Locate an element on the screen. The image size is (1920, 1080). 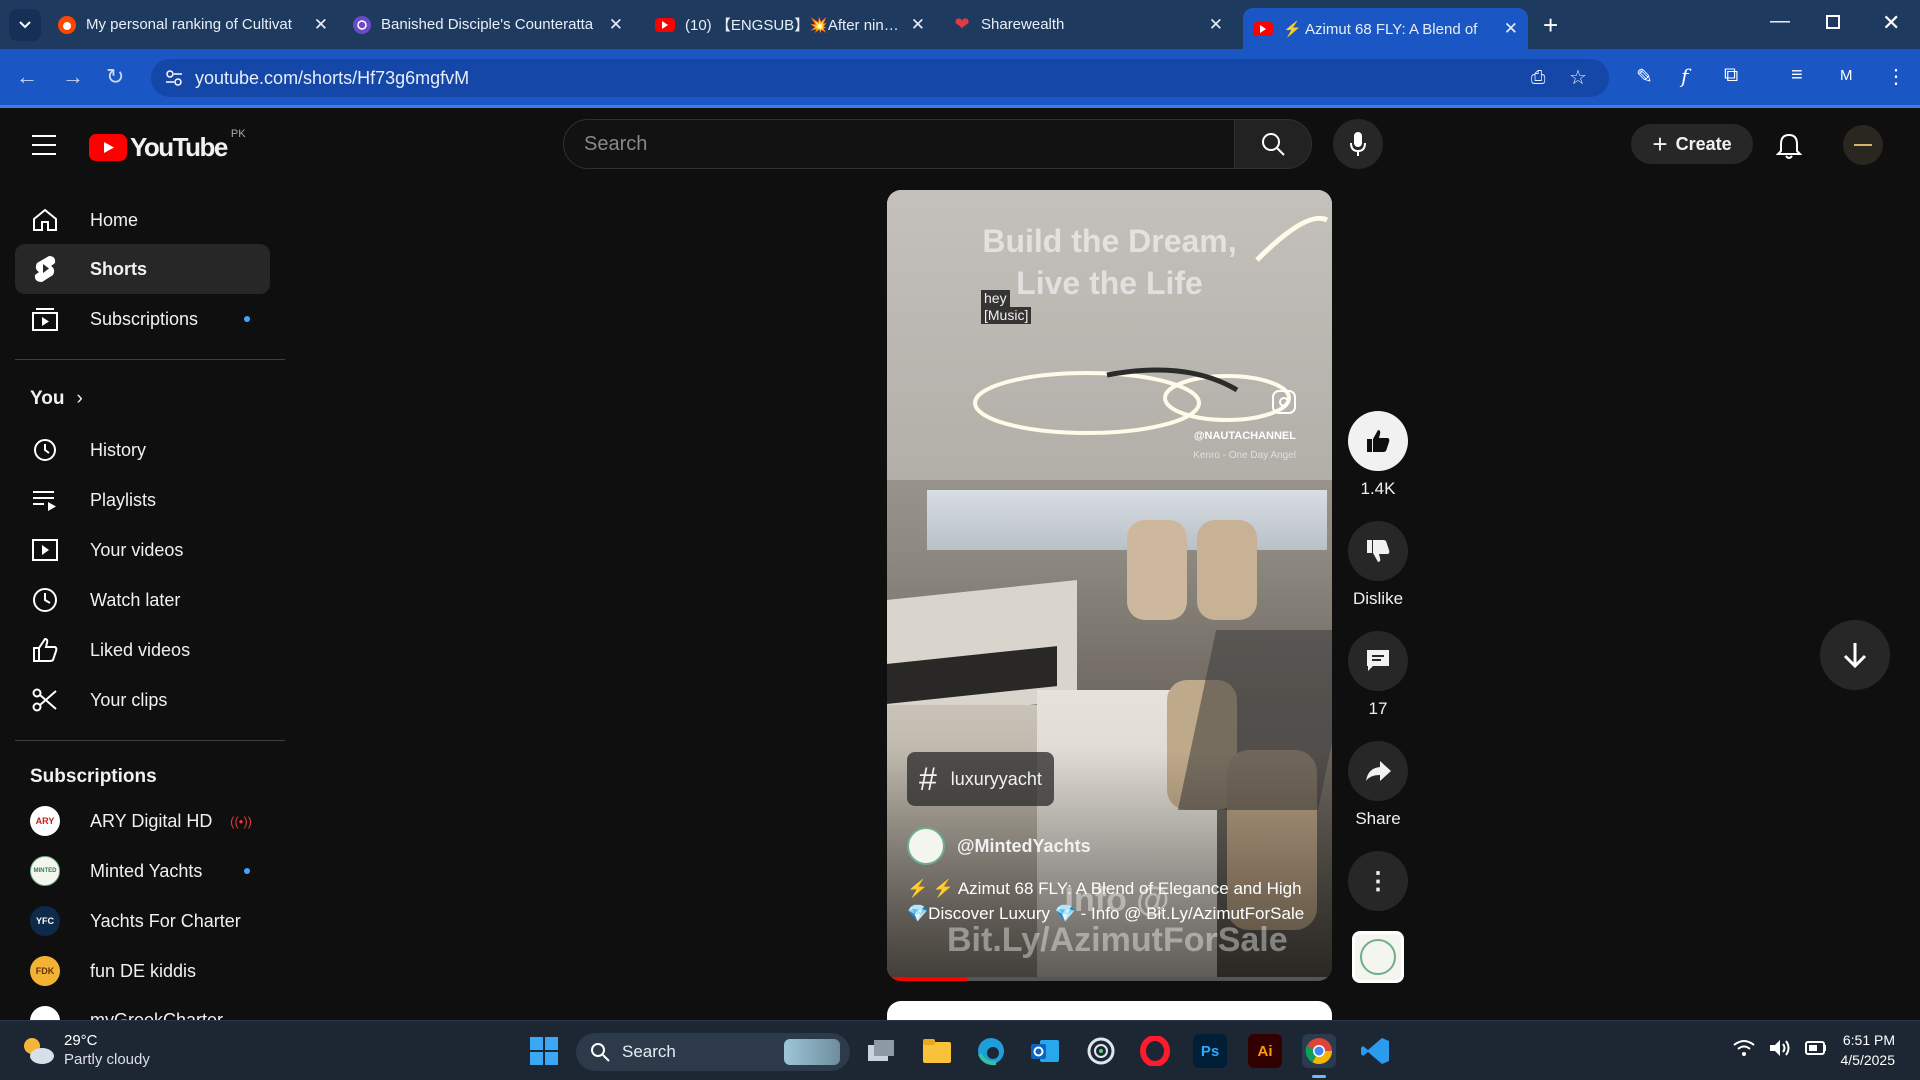
account-avatar is located at coordinates (1863, 145).